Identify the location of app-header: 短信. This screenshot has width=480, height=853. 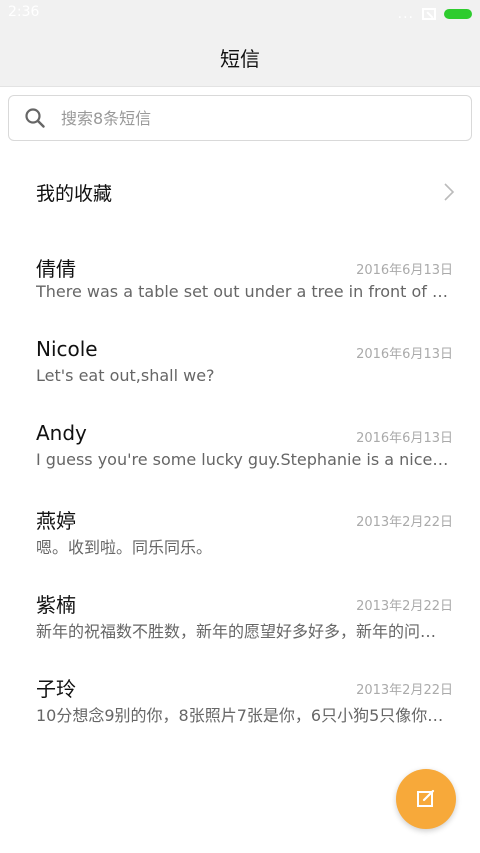
(240, 57).